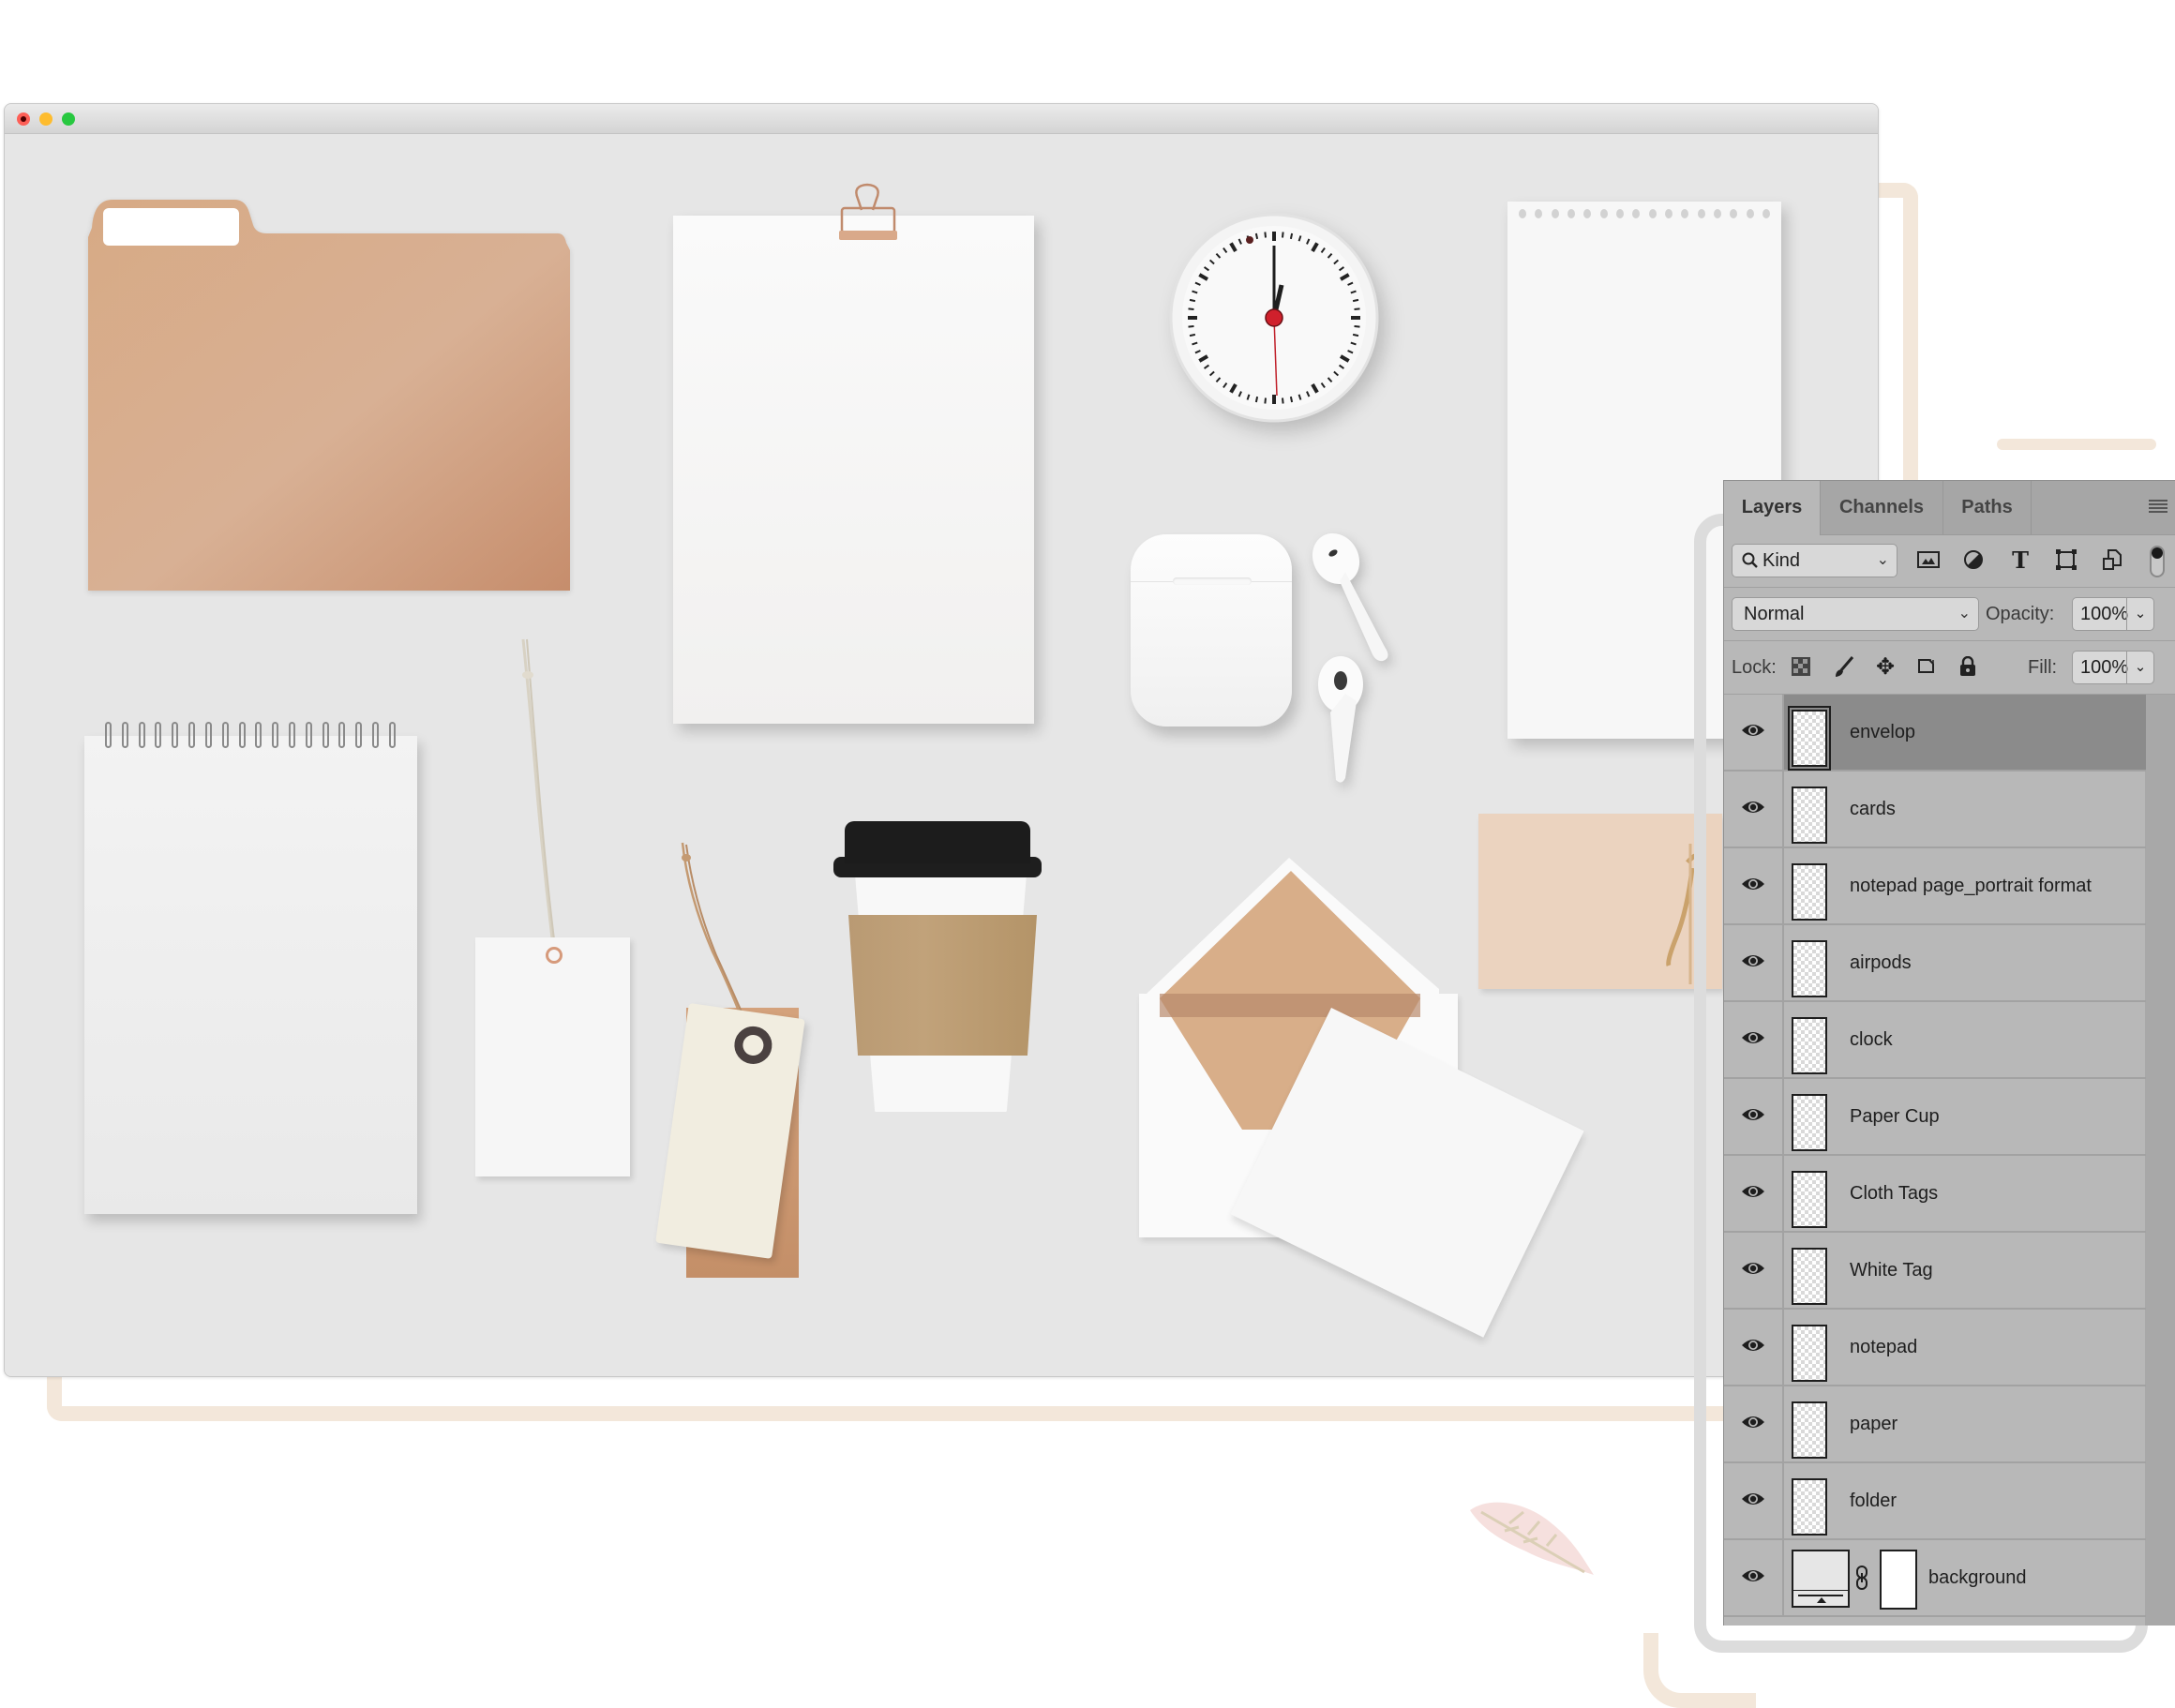 This screenshot has width=2175, height=1708. I want to click on clock-object, so click(1274, 318).